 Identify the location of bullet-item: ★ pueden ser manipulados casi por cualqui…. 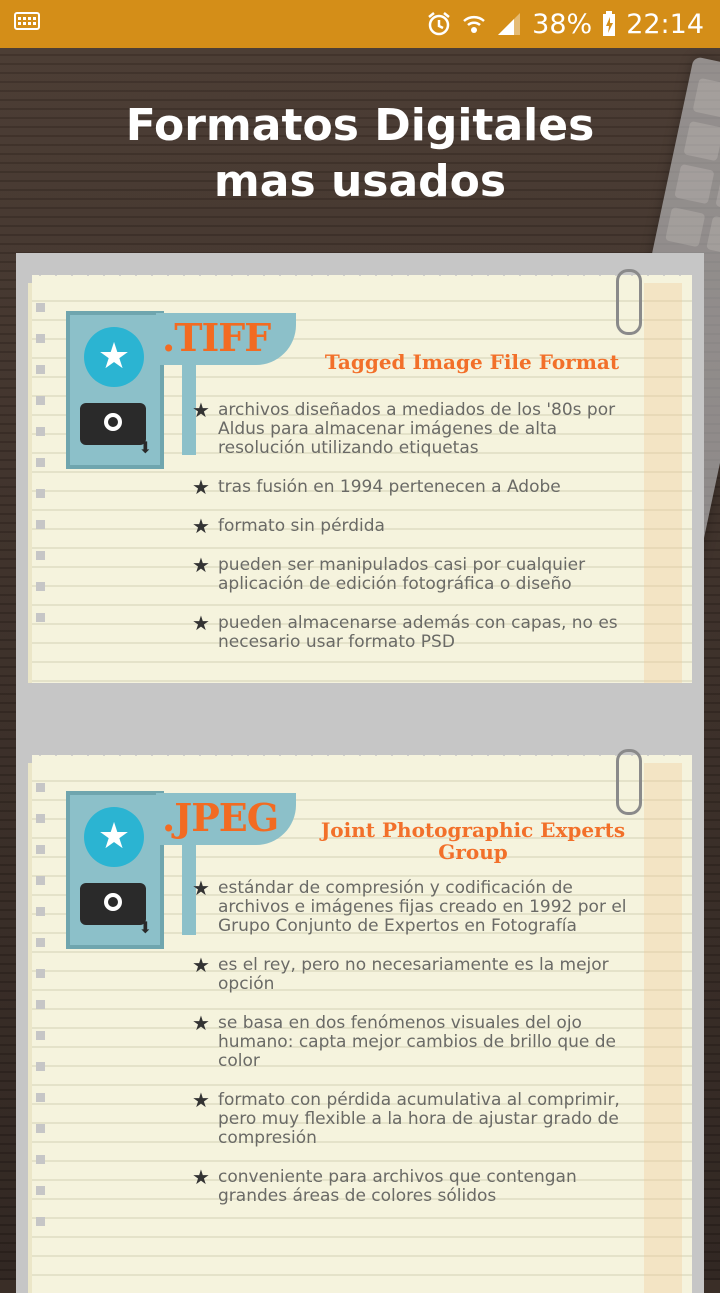
(389, 573).